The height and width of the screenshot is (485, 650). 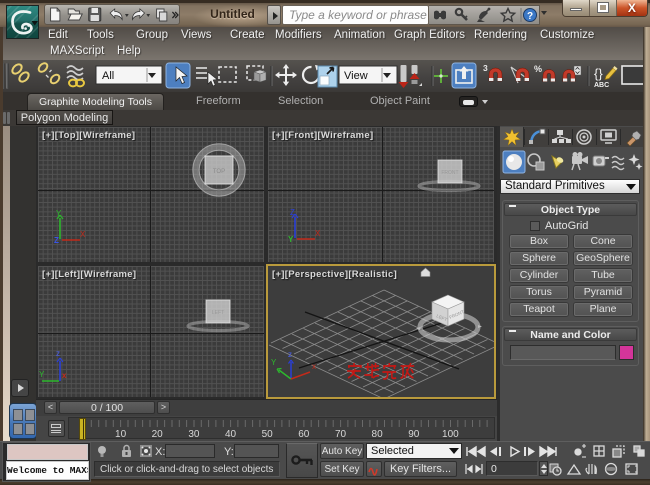 What do you see at coordinates (219, 172) in the screenshot?
I see `svg-text: TOP` at bounding box center [219, 172].